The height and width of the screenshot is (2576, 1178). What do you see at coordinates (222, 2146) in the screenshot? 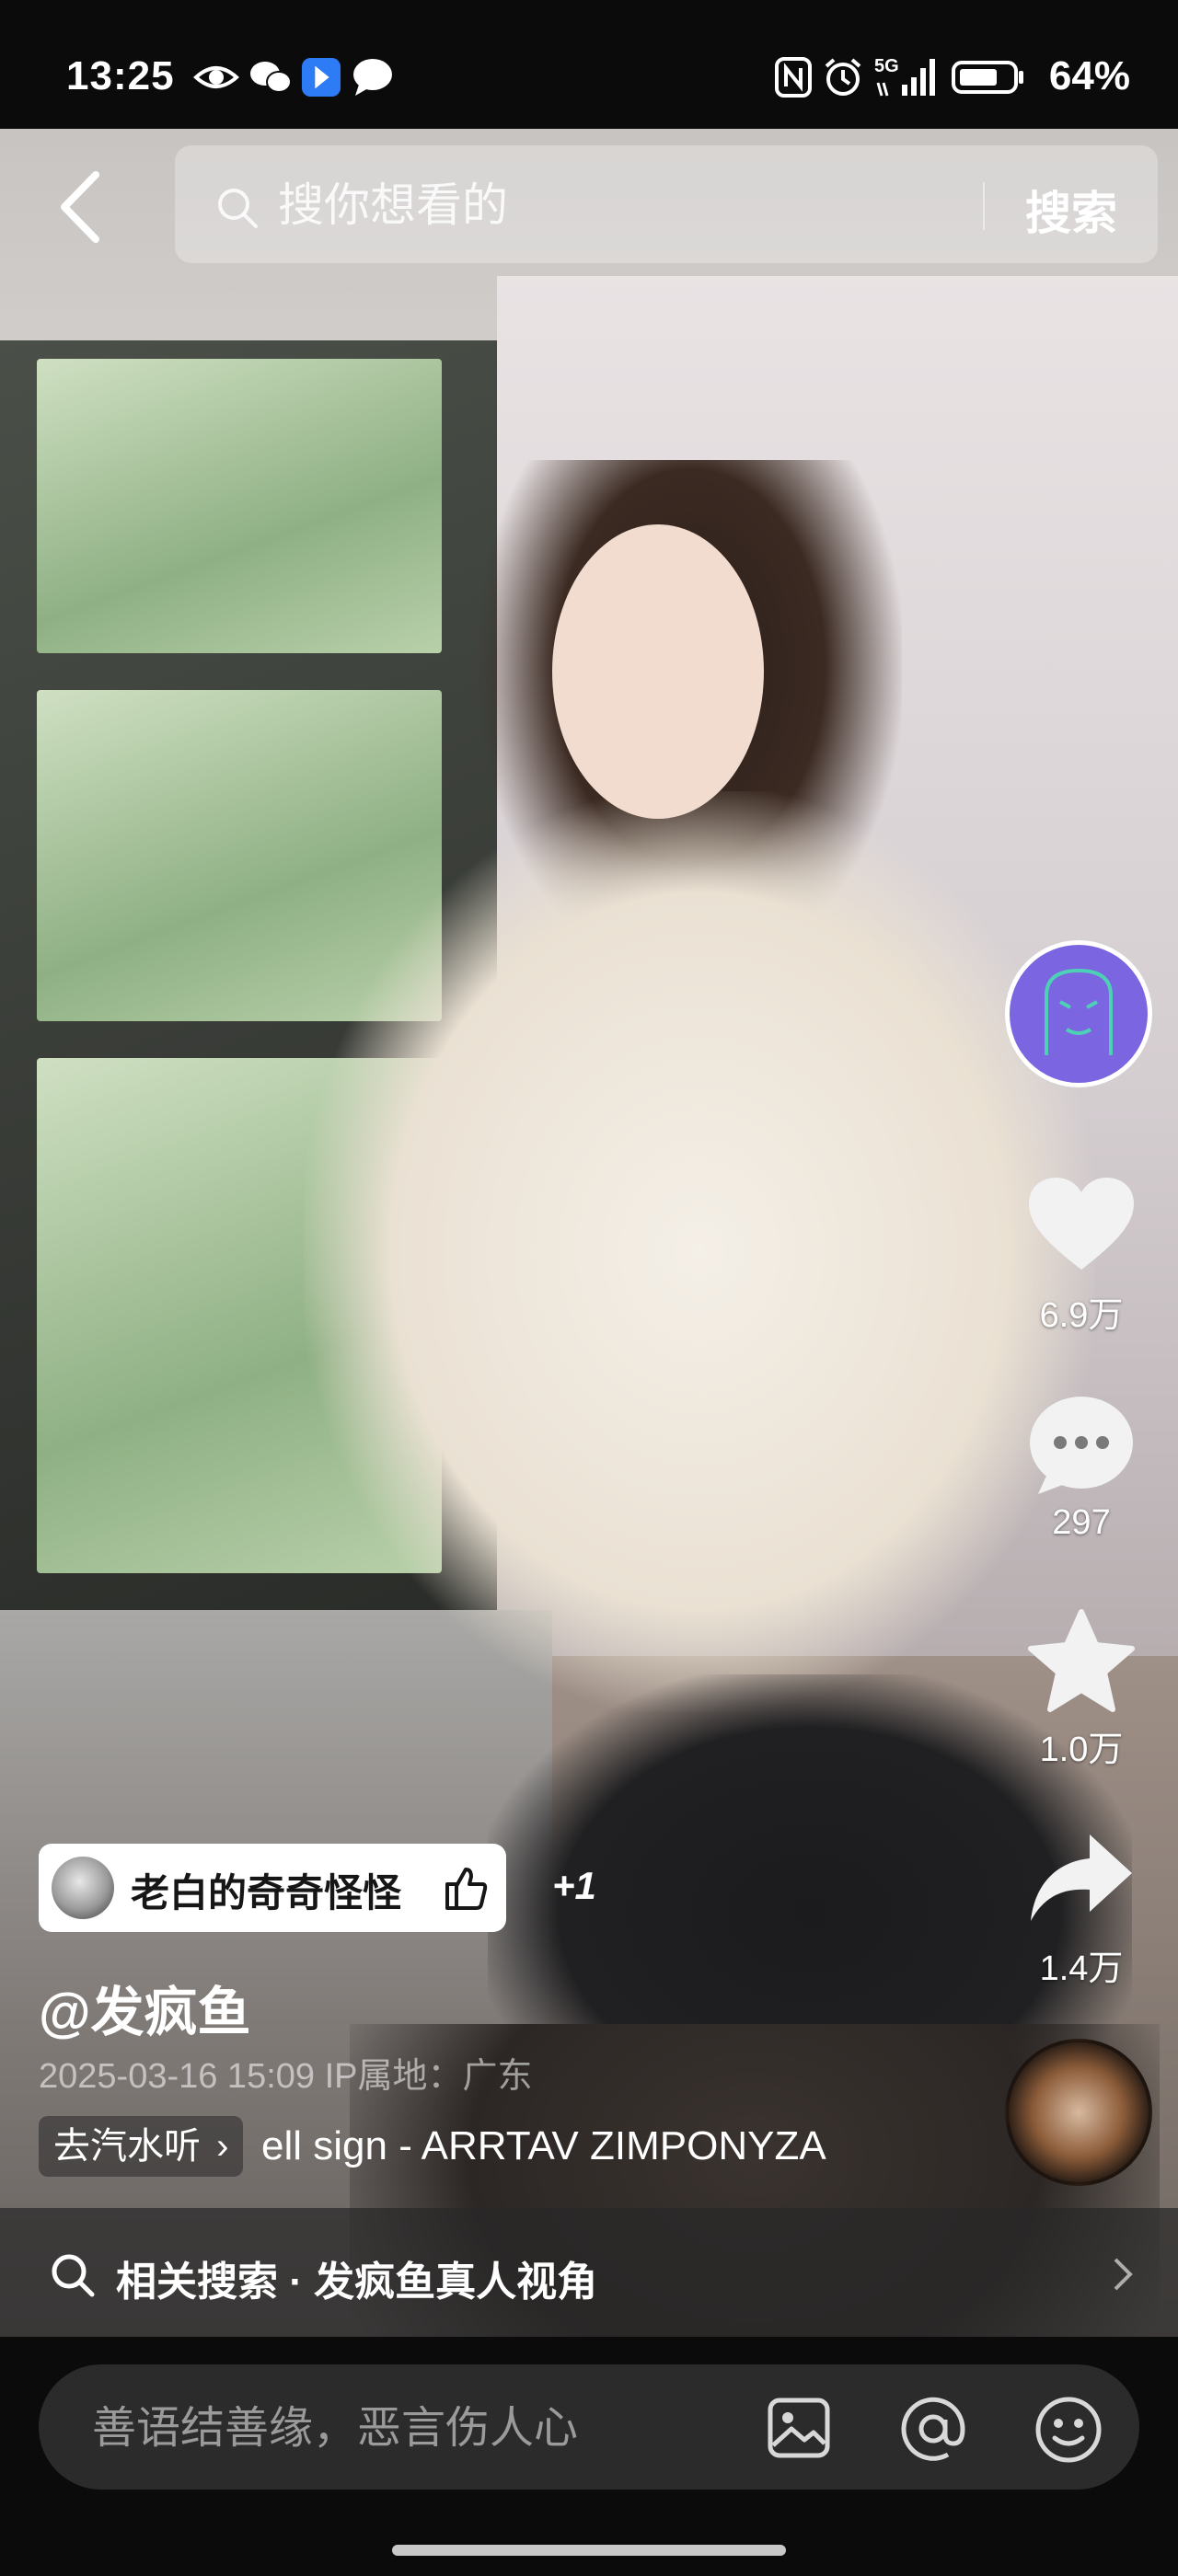
I see `chevron-right-icon: ›` at bounding box center [222, 2146].